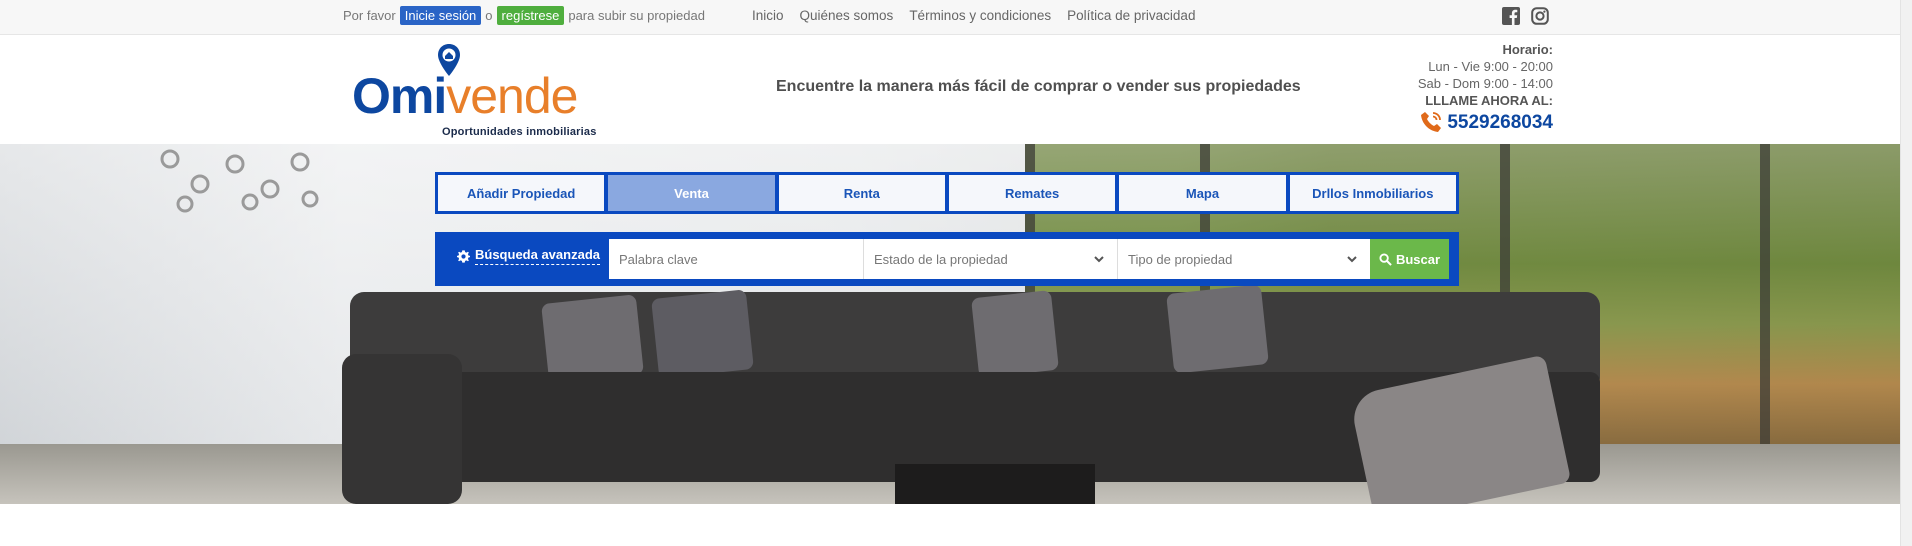 The width and height of the screenshot is (1912, 546). What do you see at coordinates (861, 193) in the screenshot?
I see `tab-renta: Renta` at bounding box center [861, 193].